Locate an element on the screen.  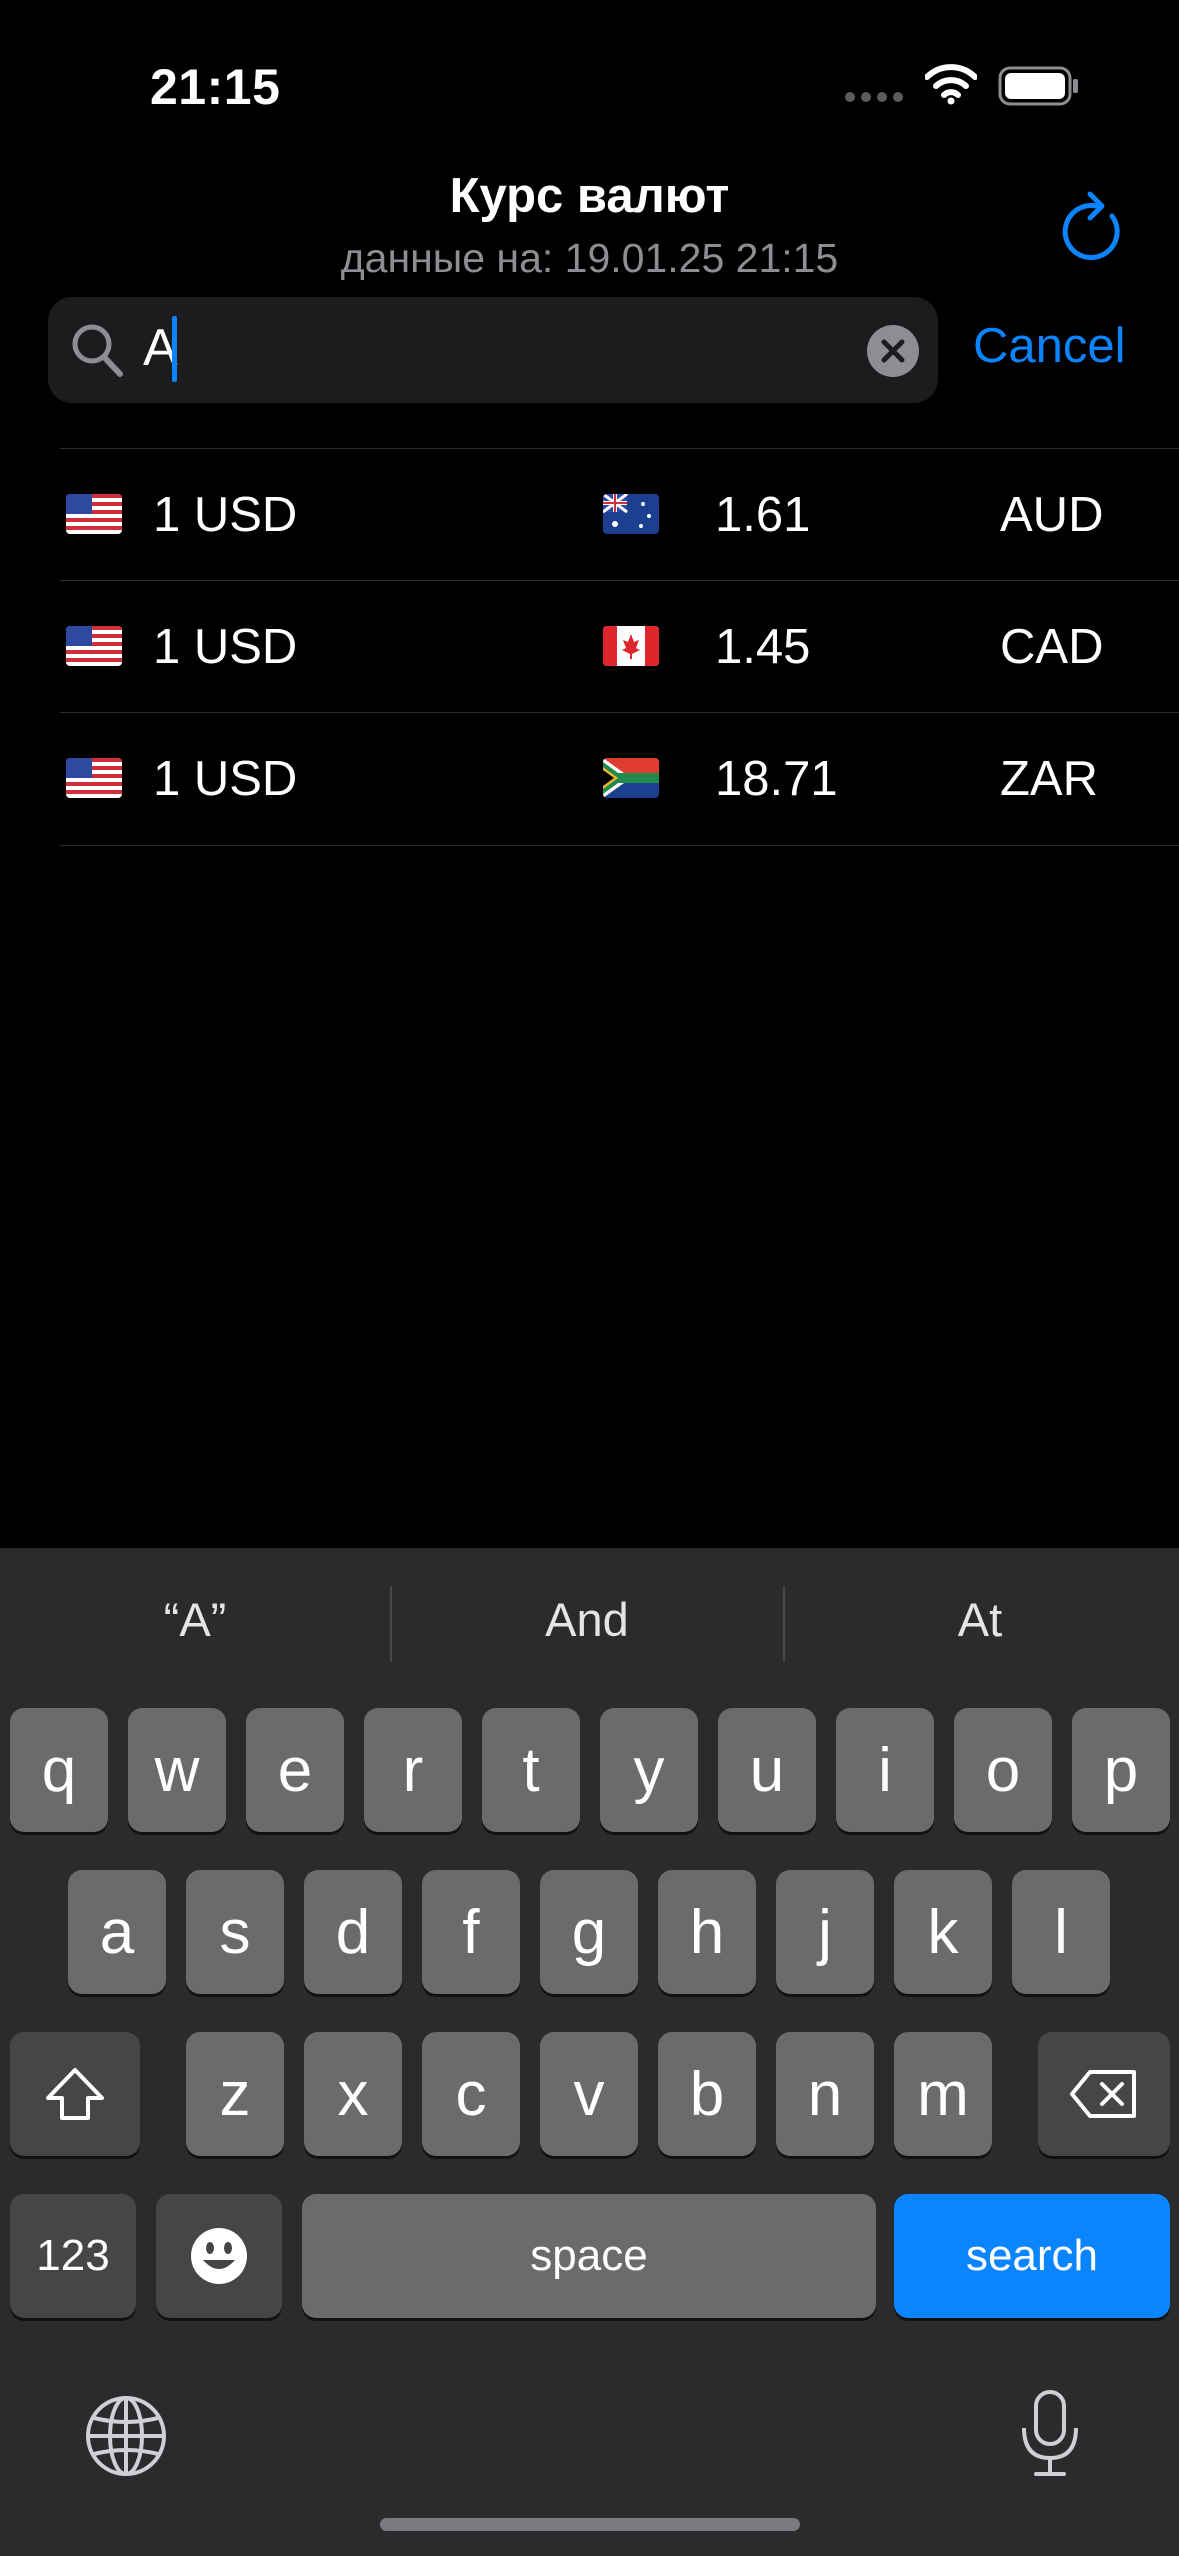
exchange-rate: 1.45 is located at coordinates (763, 647).